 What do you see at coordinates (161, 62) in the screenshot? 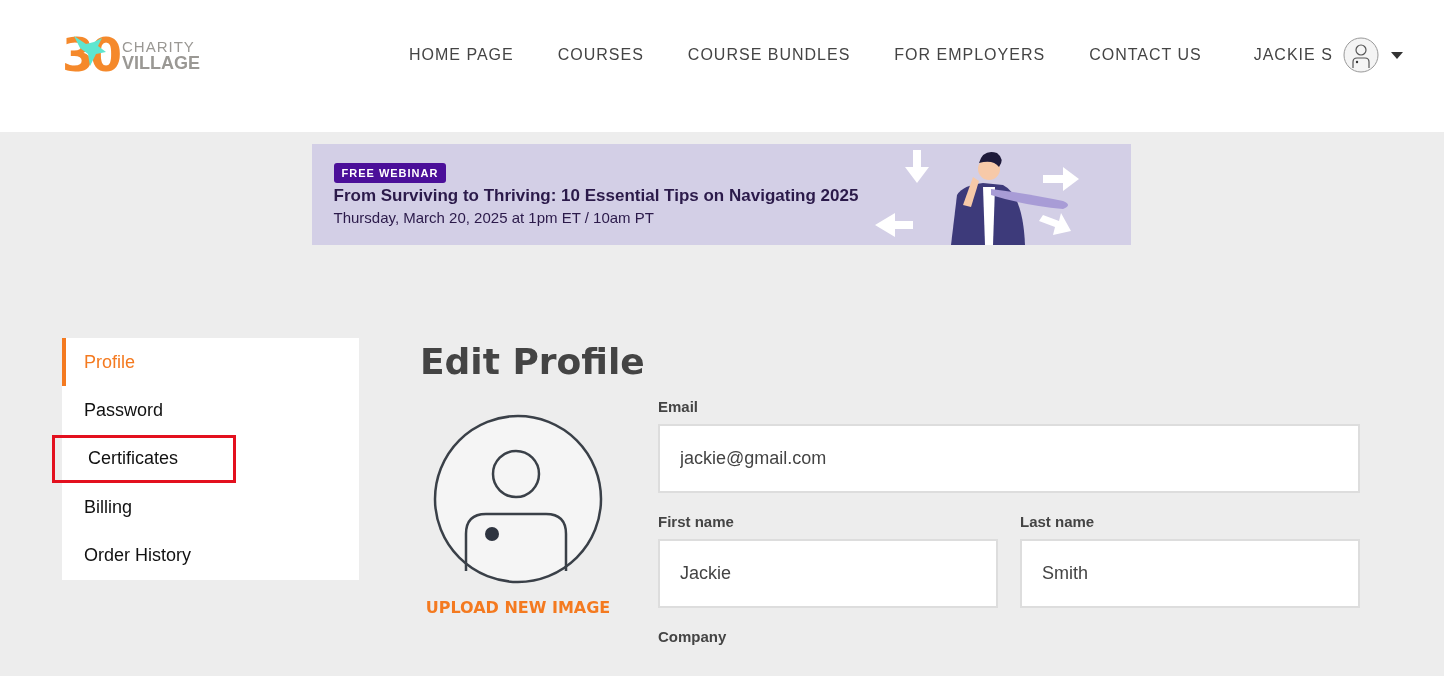
I see `logo-text: VILLAGE` at bounding box center [161, 62].